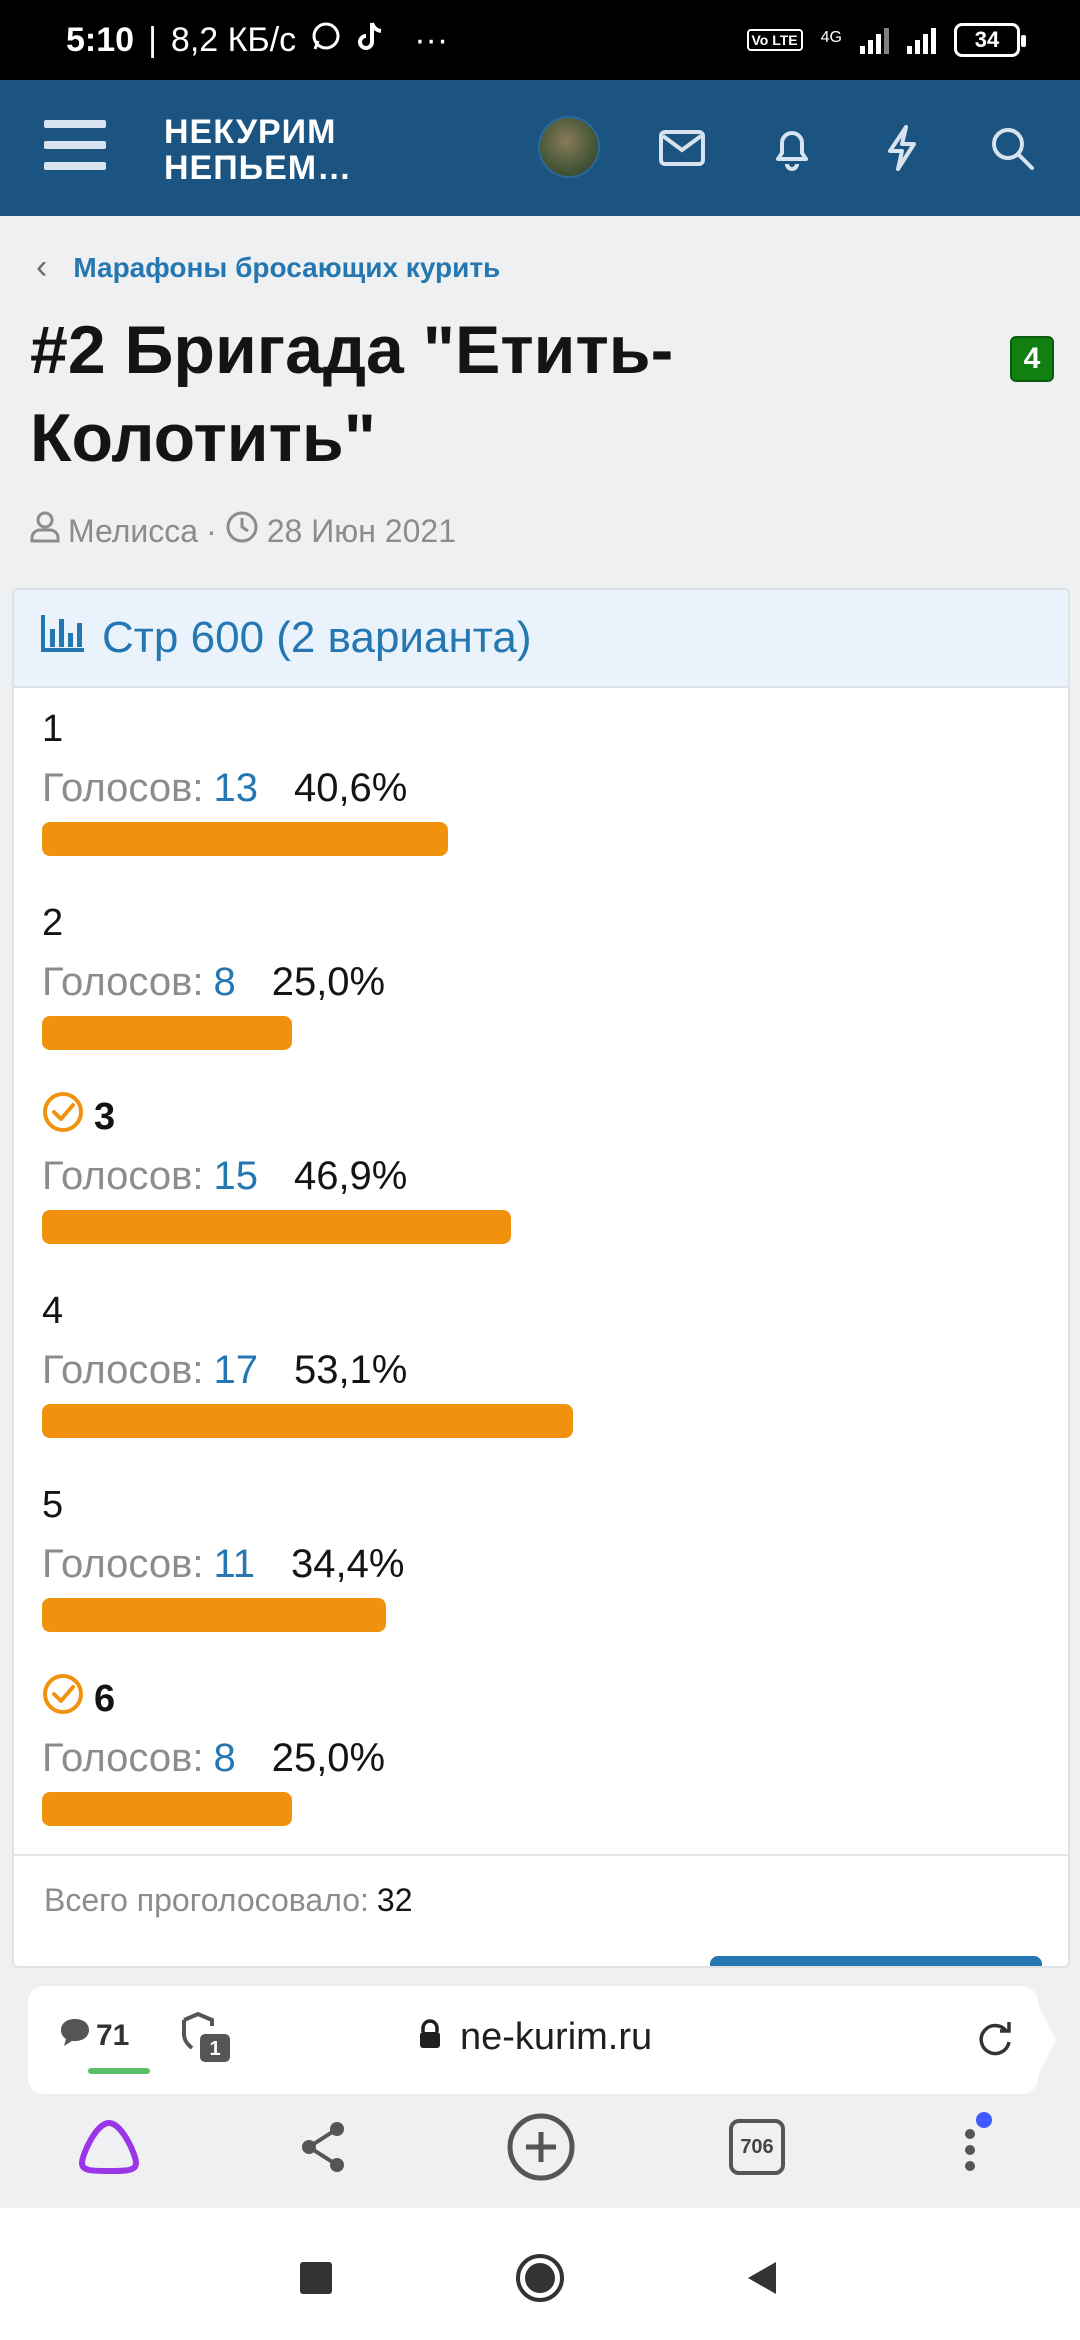 The height and width of the screenshot is (2340, 1080). I want to click on comment-icon, so click(75, 2036).